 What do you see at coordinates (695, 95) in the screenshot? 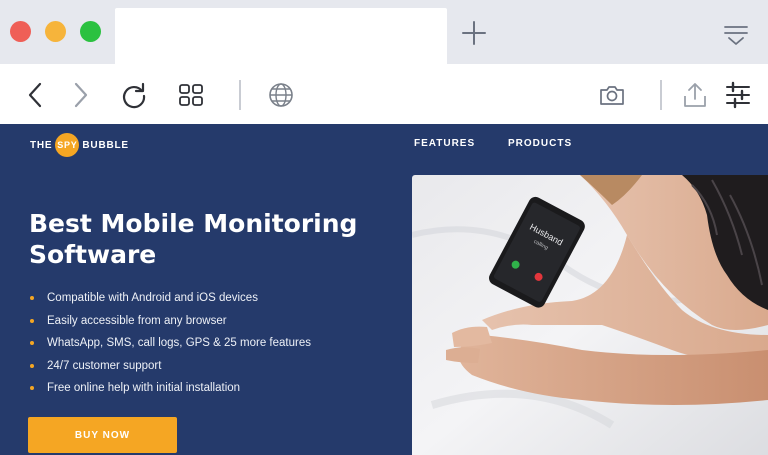
I see `share-icon` at bounding box center [695, 95].